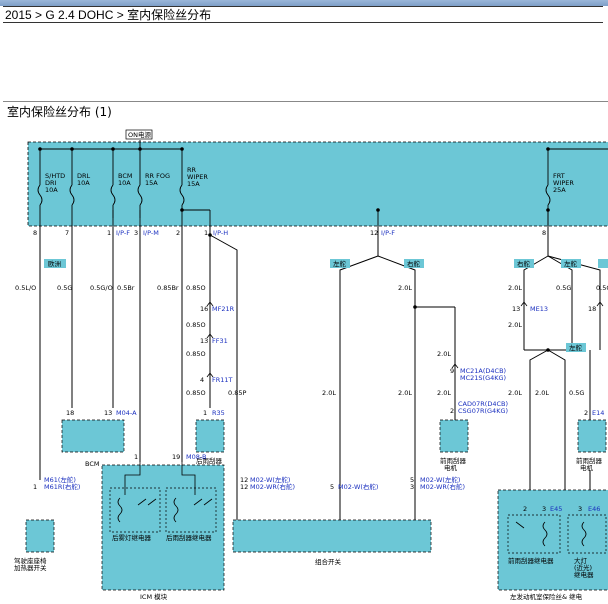  I want to click on combo-switch-box, so click(332, 536).